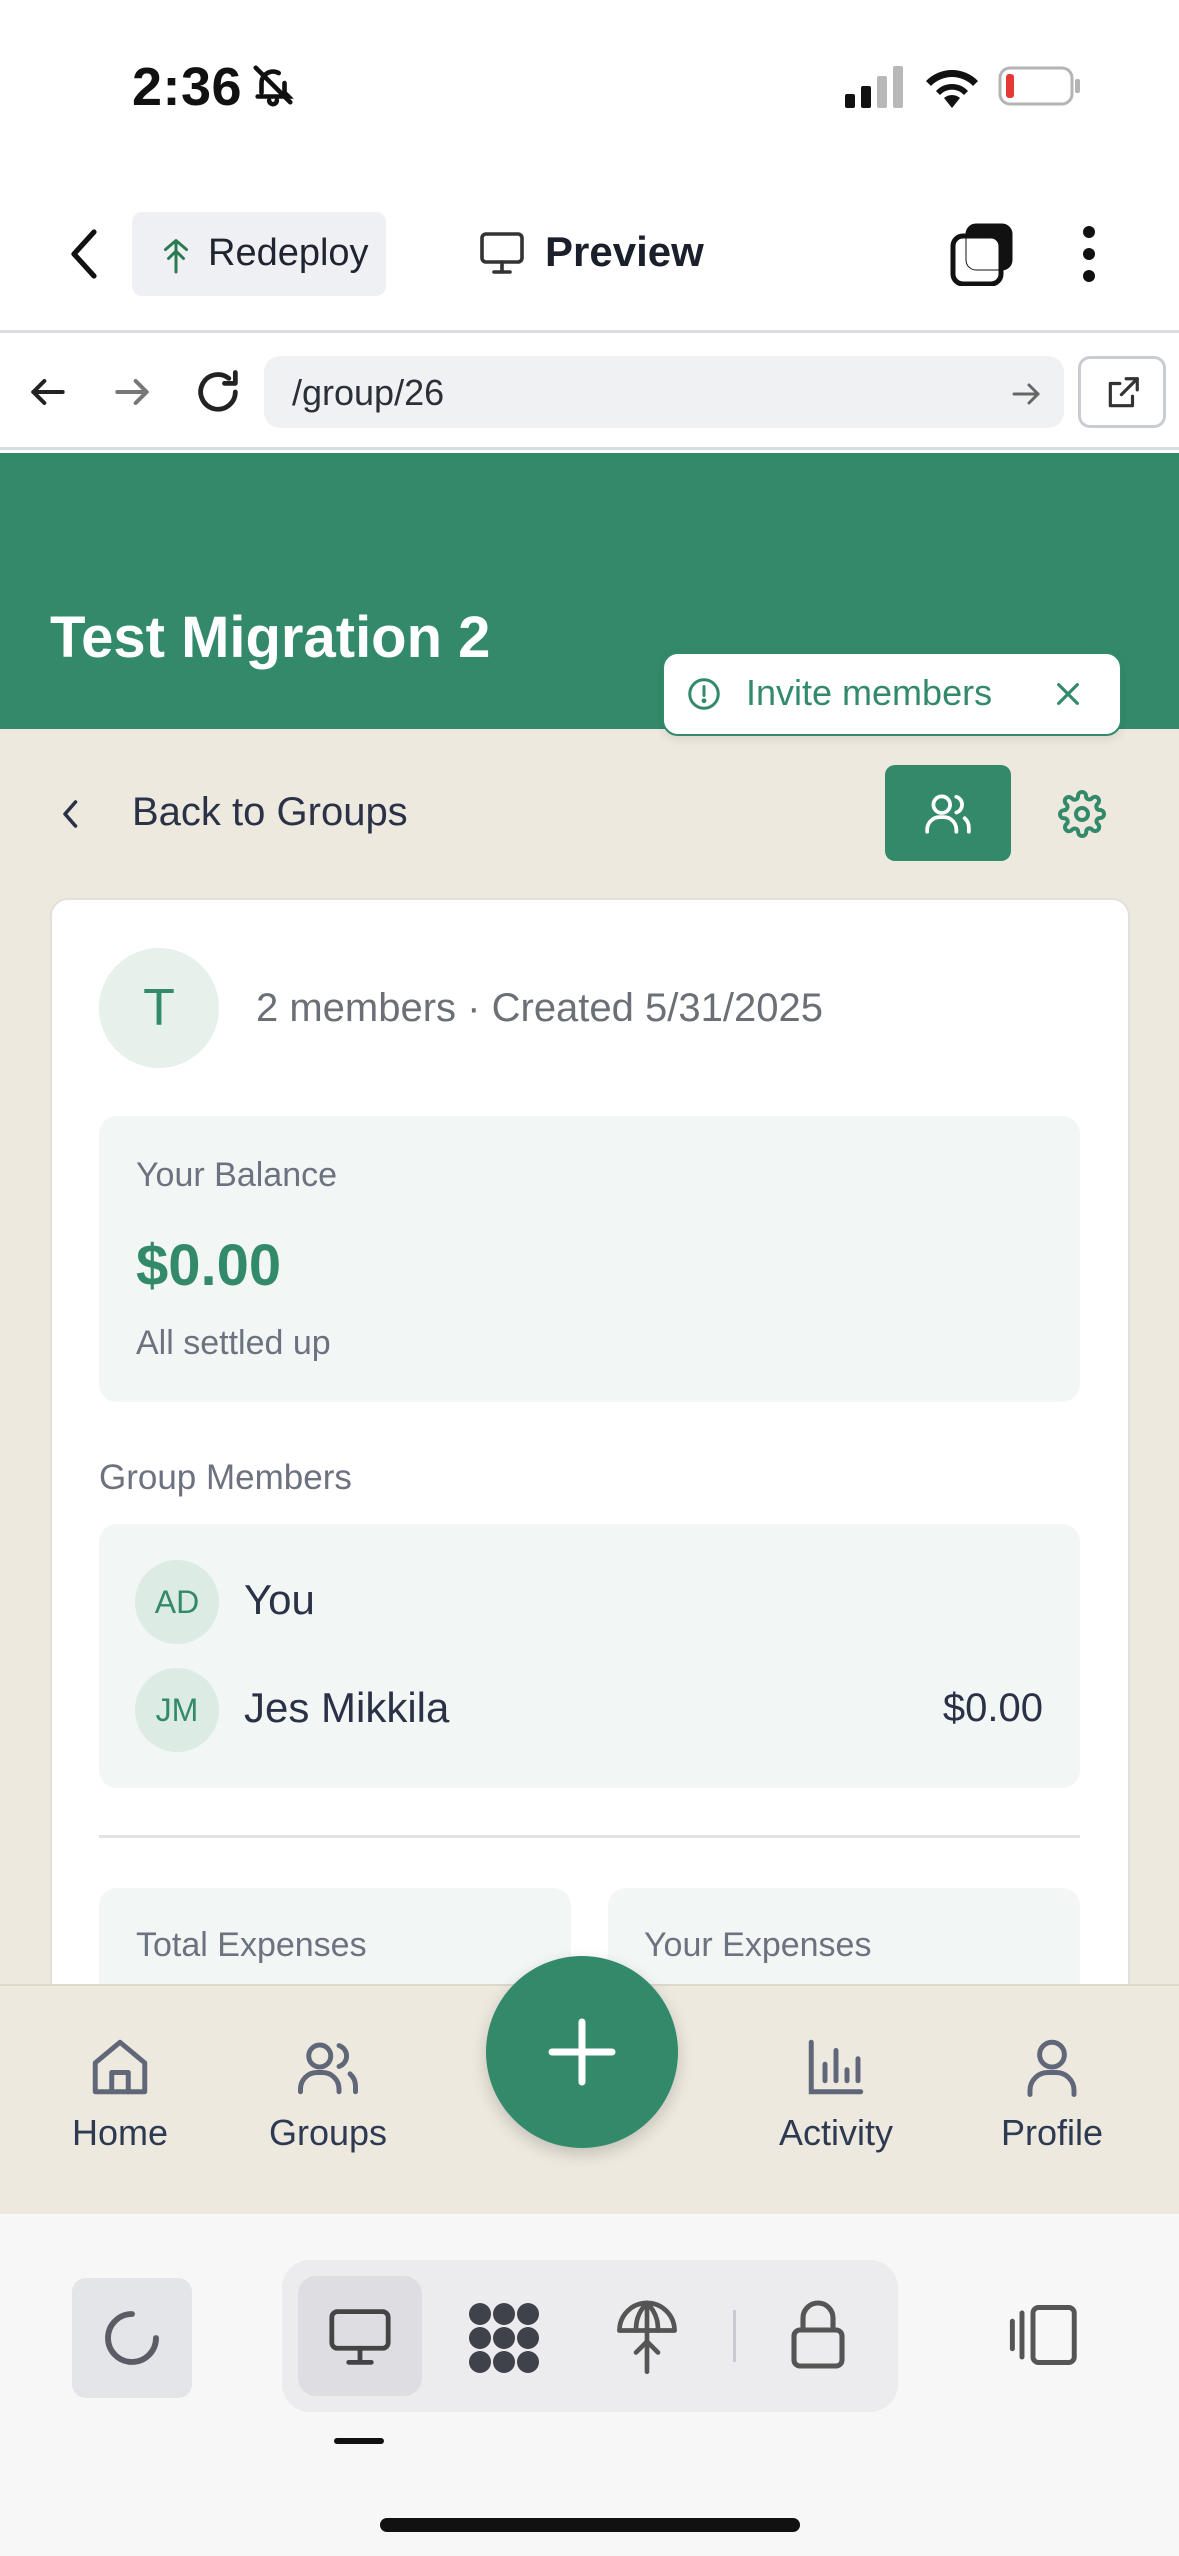 The width and height of the screenshot is (1179, 2556). I want to click on stack-icon, so click(983, 254).